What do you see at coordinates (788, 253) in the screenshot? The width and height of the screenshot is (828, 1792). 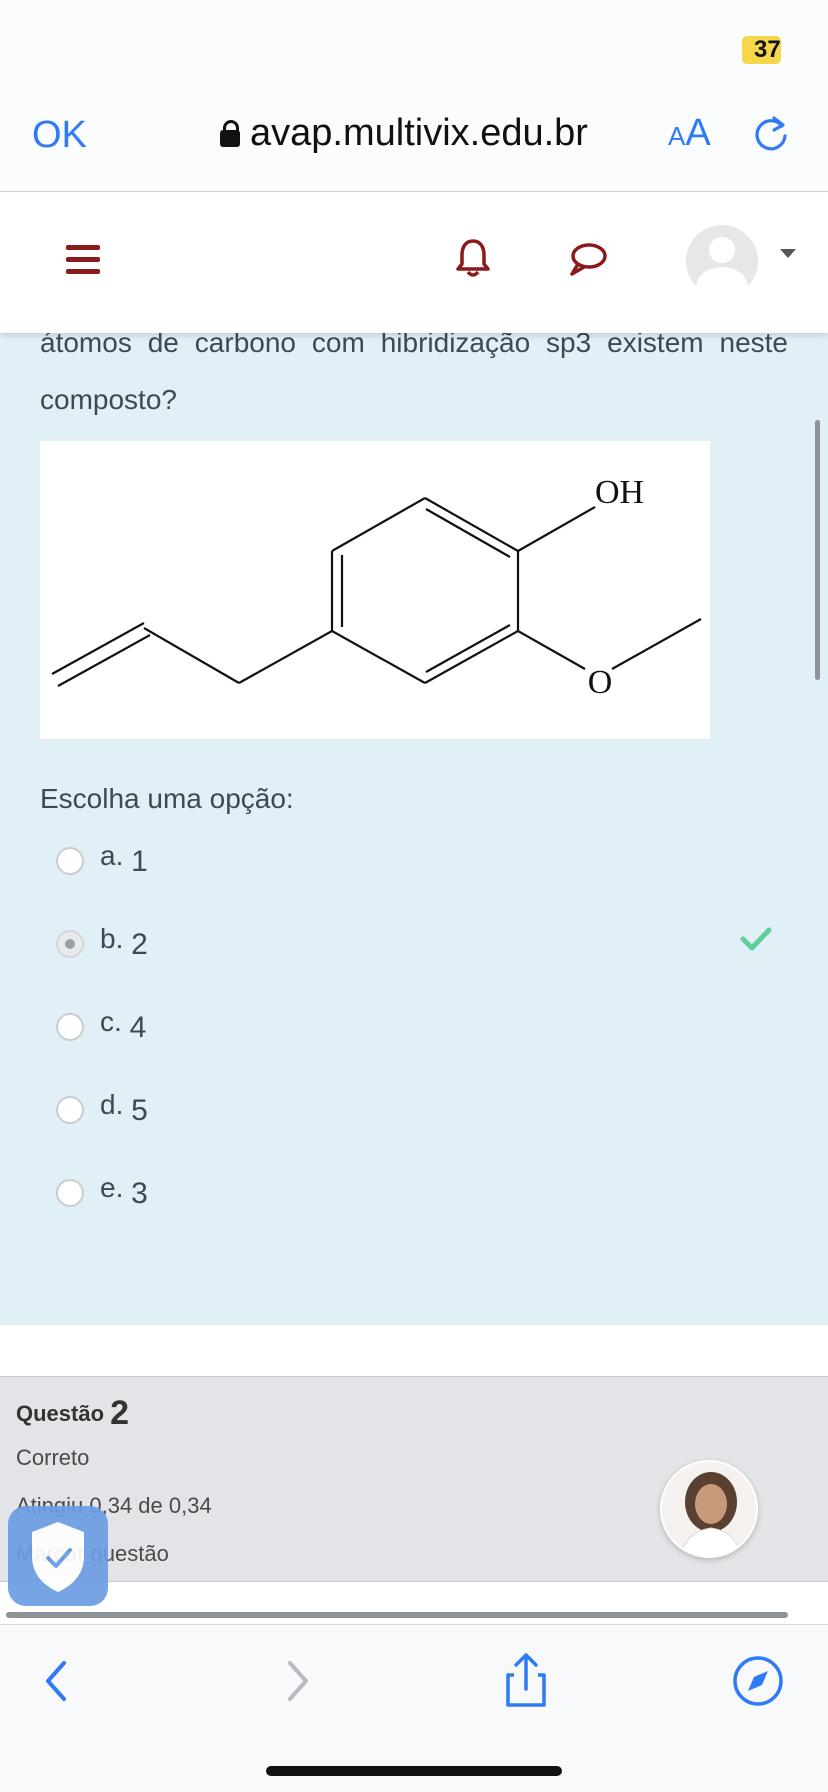 I see `user-menu-caret-icon` at bounding box center [788, 253].